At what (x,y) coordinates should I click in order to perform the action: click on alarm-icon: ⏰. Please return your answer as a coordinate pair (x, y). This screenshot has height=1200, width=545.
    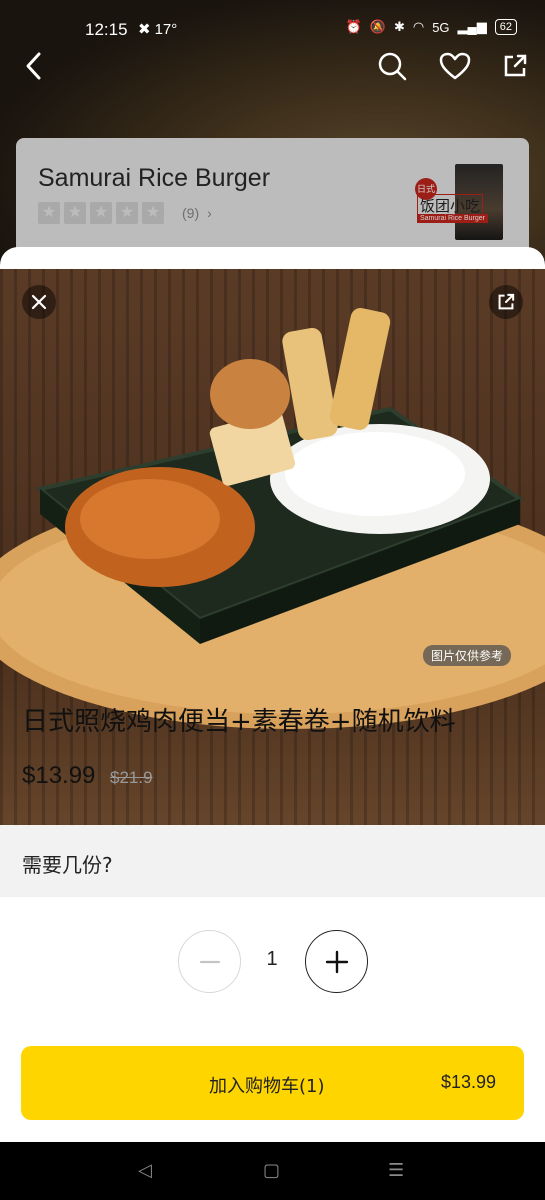
    Looking at the image, I should click on (353, 26).